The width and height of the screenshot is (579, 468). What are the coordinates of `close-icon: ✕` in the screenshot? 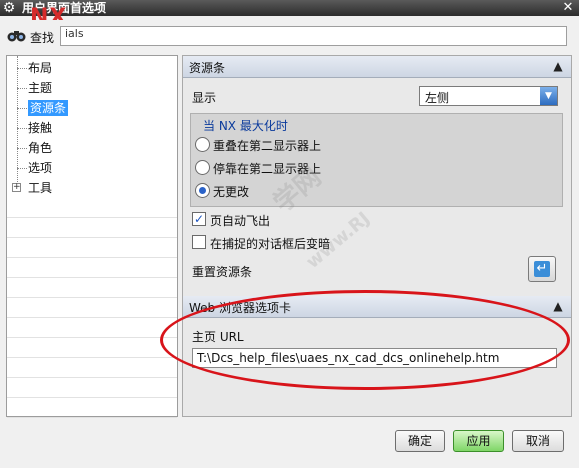 It's located at (568, 8).